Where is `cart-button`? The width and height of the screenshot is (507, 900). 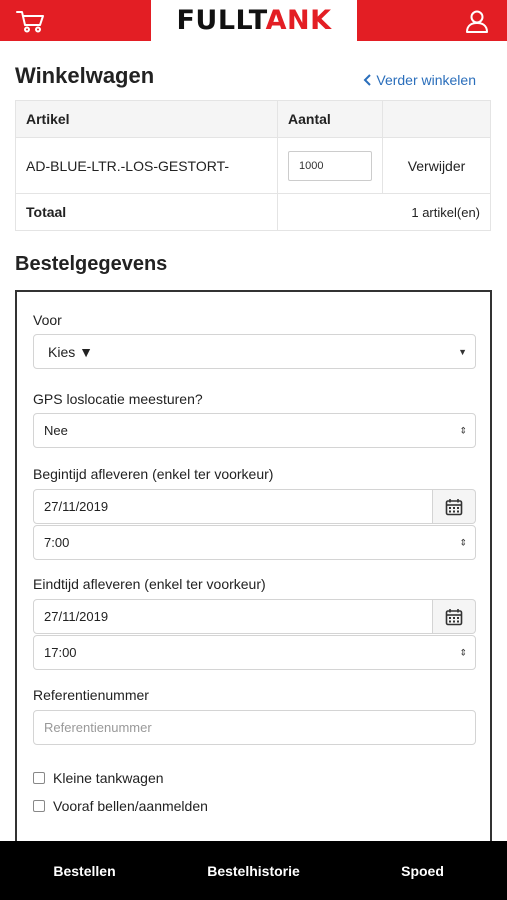
cart-button is located at coordinates (30, 20).